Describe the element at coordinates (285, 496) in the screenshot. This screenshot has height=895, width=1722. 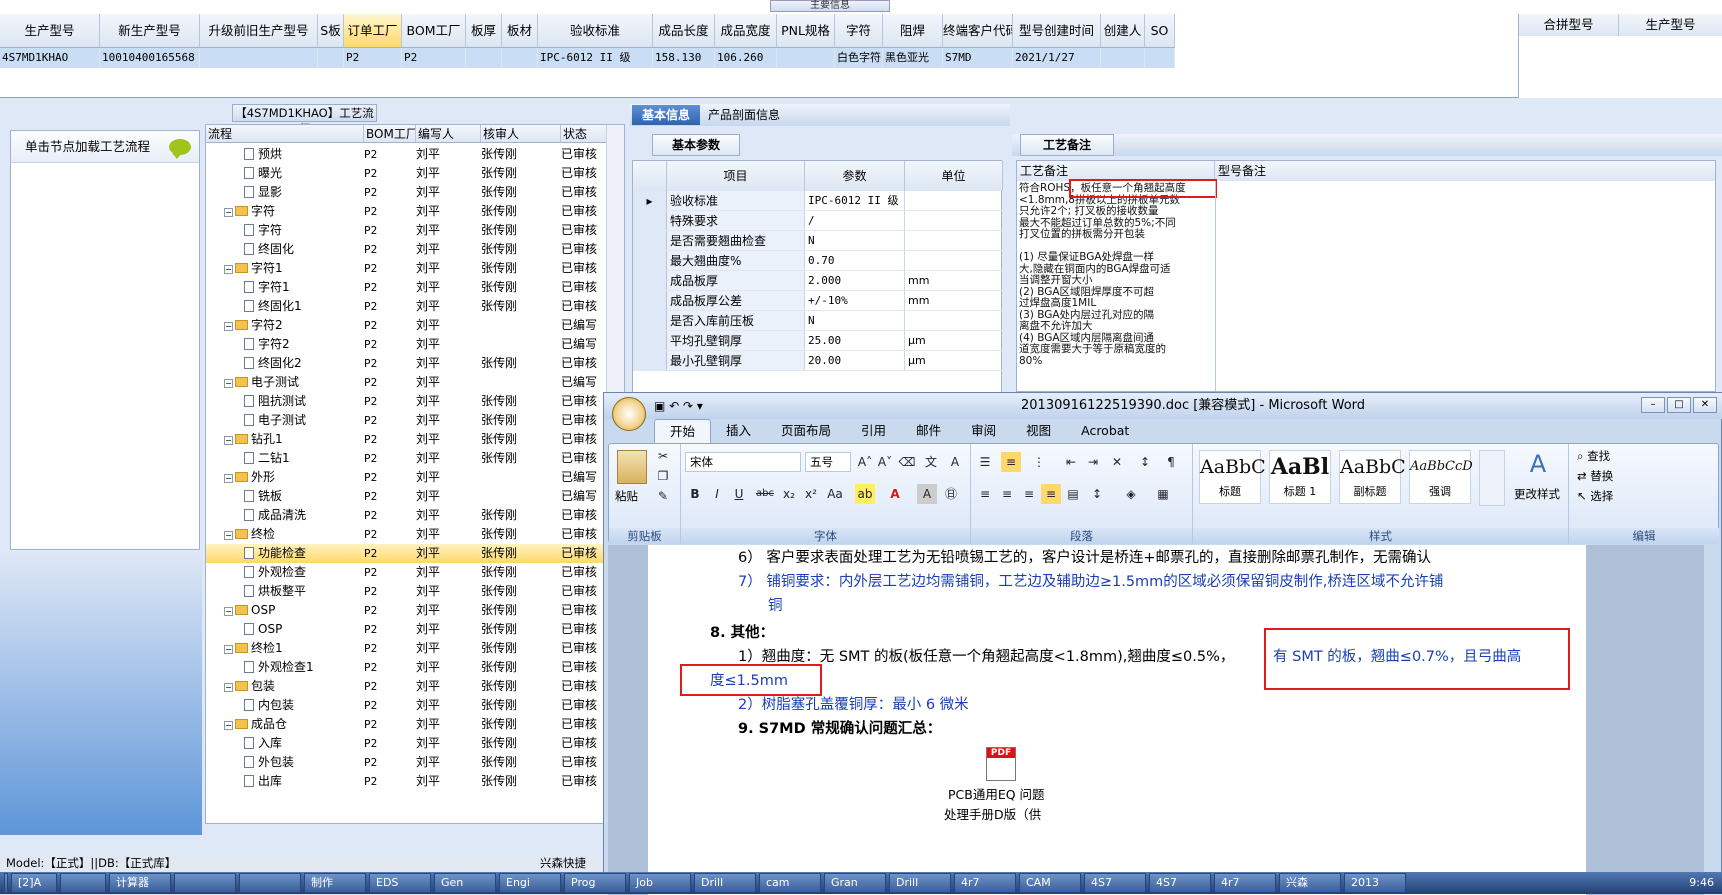
I see `flow-node: 铣板` at that location.